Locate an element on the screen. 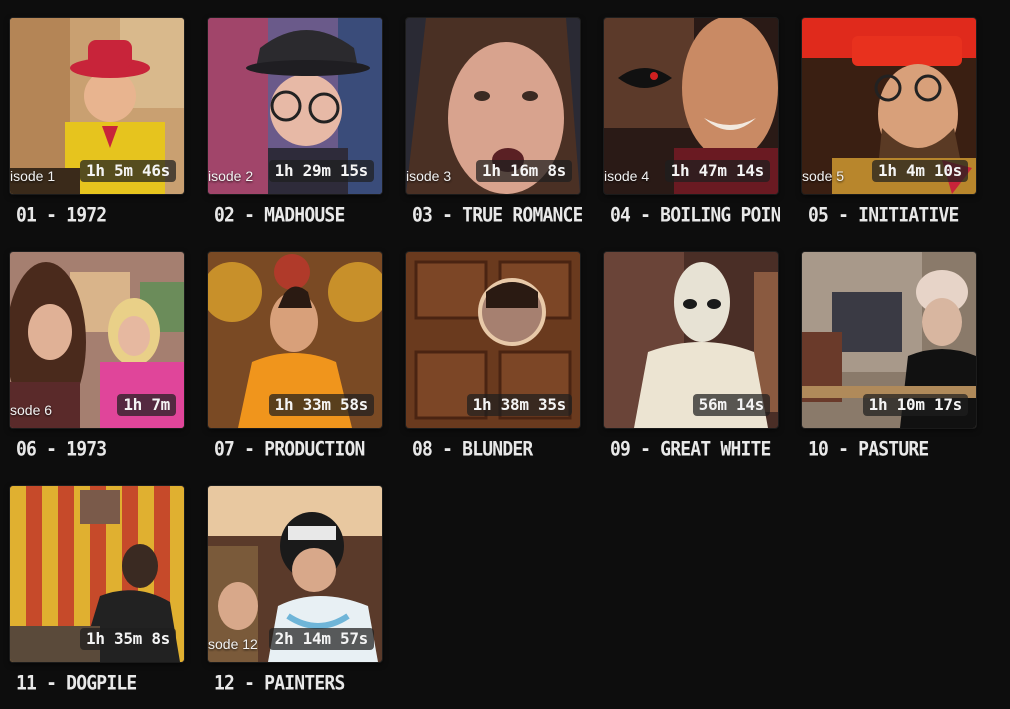 The image size is (1010, 709). episode-card: sode 6 1h 7m 06 - 1973 is located at coordinates (97, 368).